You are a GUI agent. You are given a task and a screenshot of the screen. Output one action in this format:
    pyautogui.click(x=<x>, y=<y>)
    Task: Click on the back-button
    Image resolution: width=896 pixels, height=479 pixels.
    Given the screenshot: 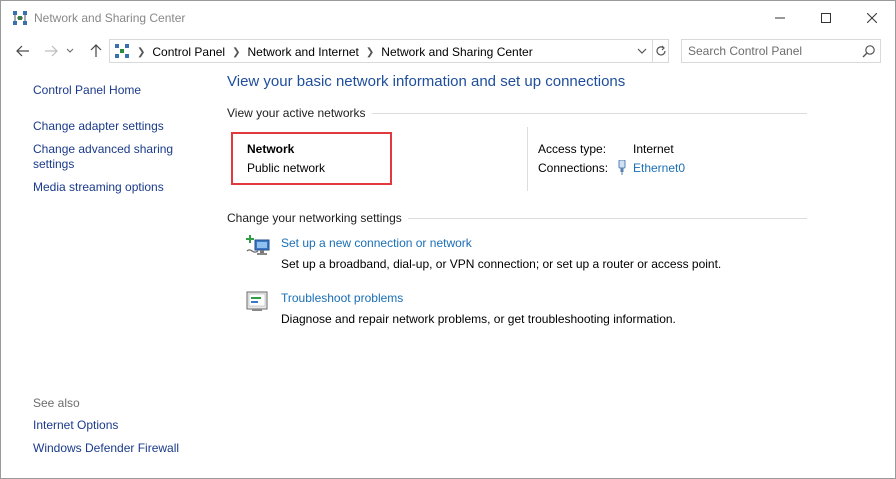 What is the action you would take?
    pyautogui.click(x=23, y=51)
    